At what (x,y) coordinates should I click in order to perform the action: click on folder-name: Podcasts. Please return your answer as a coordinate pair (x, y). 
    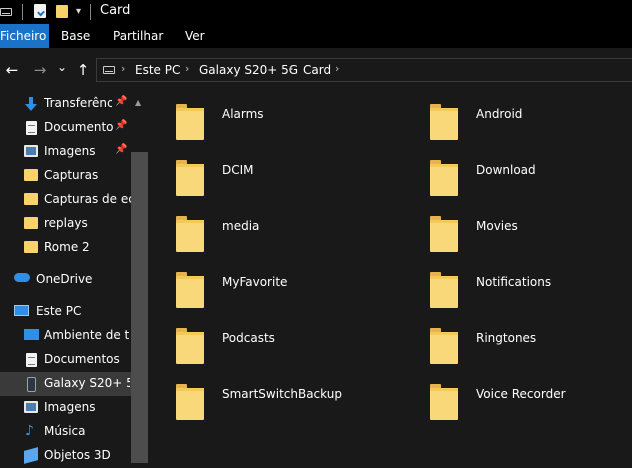
    Looking at the image, I should click on (248, 338).